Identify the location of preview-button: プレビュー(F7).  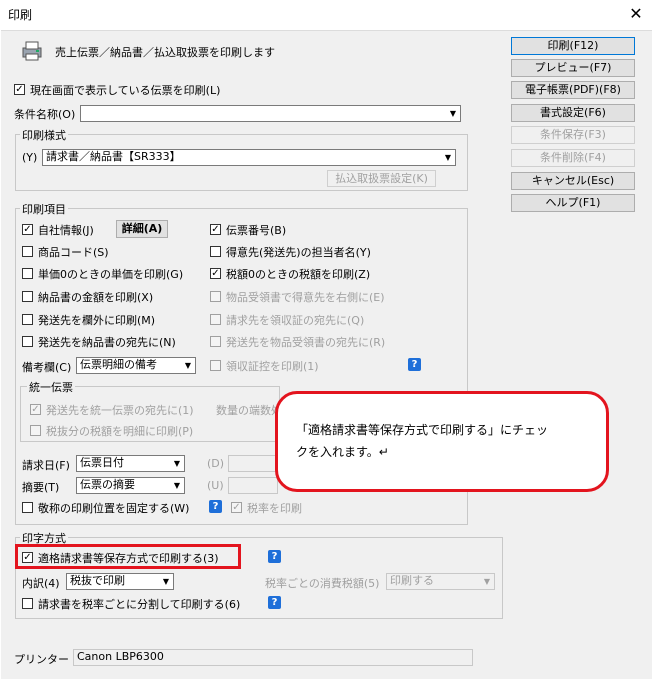
(573, 68).